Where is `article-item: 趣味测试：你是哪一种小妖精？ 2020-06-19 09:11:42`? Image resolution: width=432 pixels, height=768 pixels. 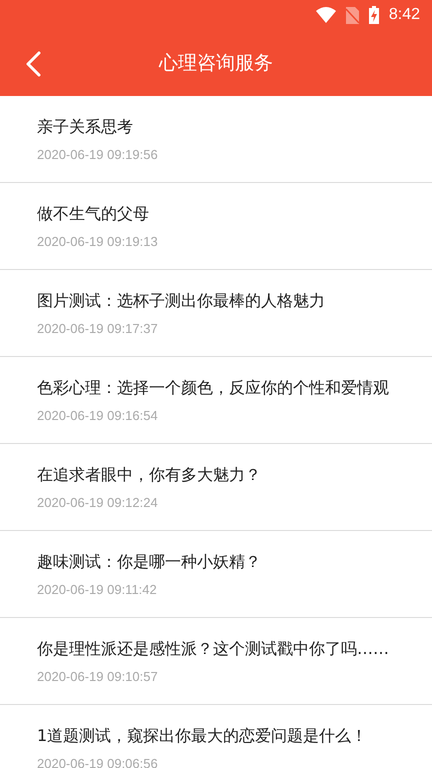 article-item: 趣味测试：你是哪一种小妖精？ 2020-06-19 09:11:42 is located at coordinates (216, 574).